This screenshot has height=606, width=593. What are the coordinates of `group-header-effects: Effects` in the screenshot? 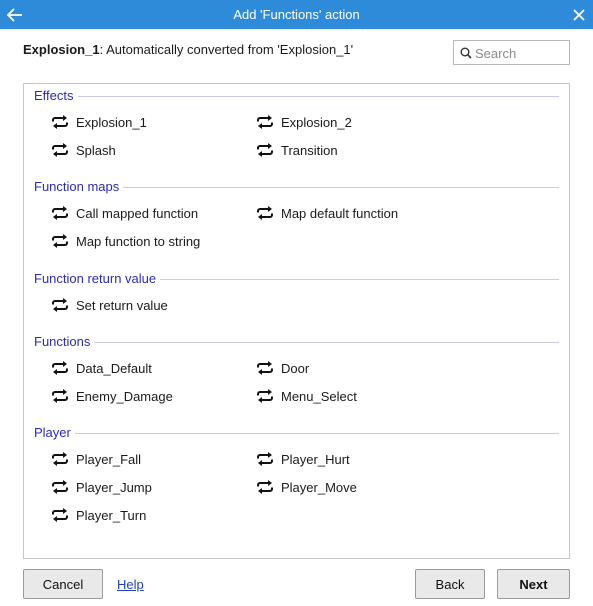 It's located at (296, 95).